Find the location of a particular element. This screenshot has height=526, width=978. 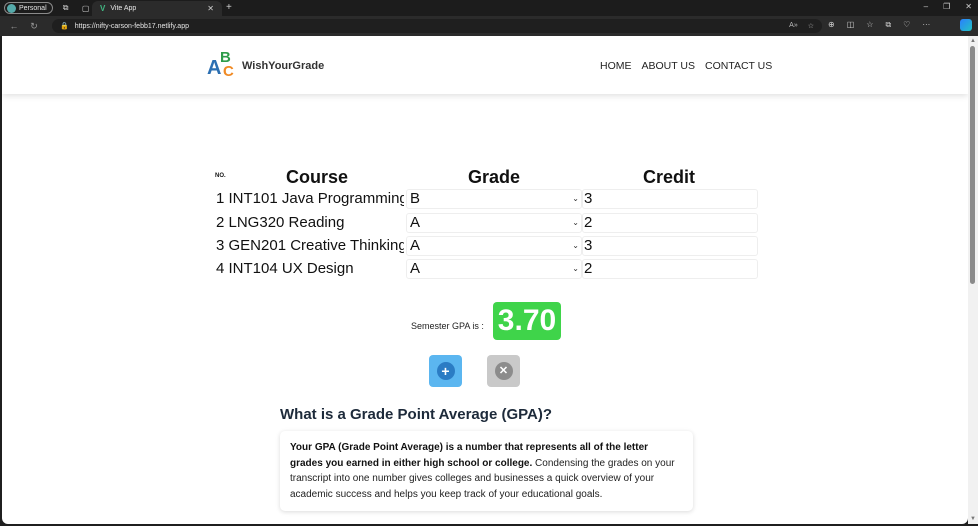

nav-about-us: ABOUT US is located at coordinates (668, 66).